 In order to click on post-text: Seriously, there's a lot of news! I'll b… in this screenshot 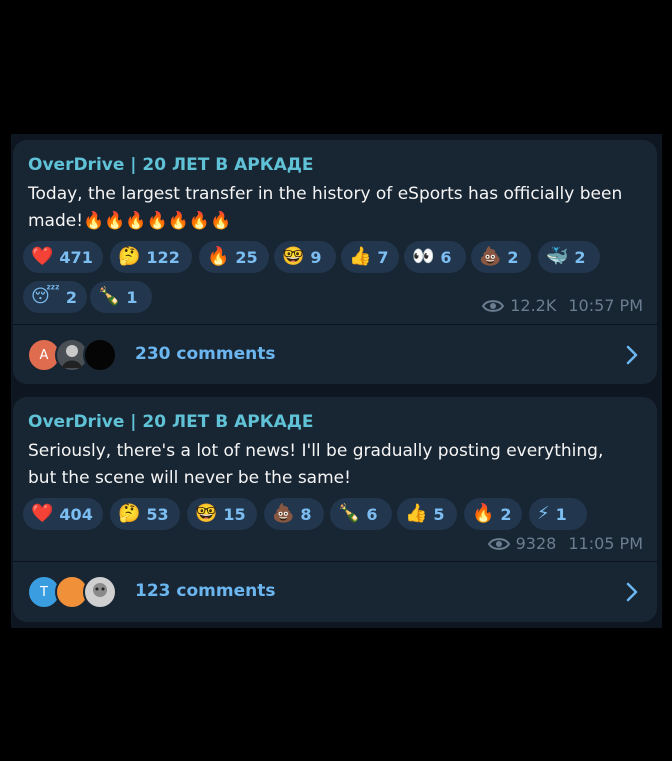, I will do `click(316, 464)`.